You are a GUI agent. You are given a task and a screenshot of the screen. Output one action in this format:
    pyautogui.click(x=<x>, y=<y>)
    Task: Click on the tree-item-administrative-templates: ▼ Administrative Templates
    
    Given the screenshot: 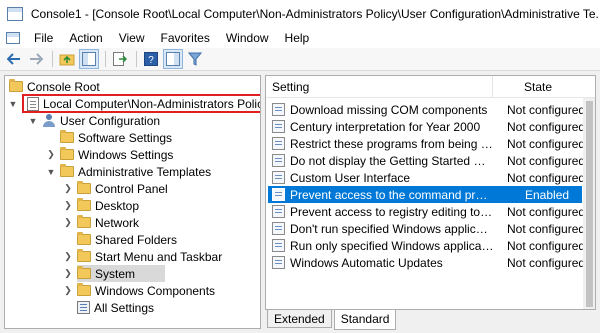 What is the action you would take?
    pyautogui.click(x=128, y=171)
    